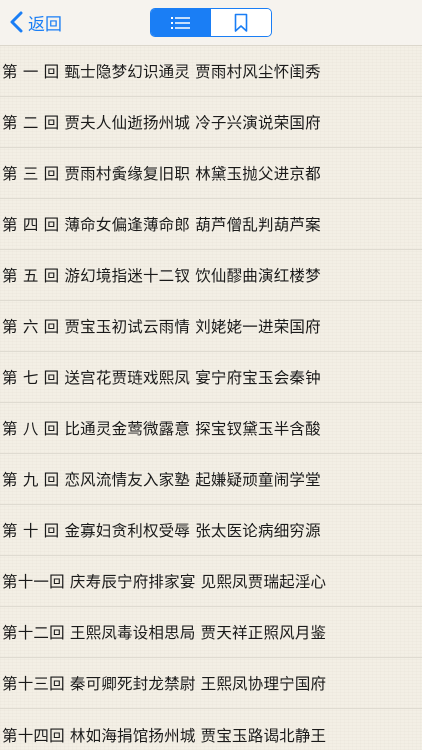 The width and height of the screenshot is (422, 750). Describe the element at coordinates (161, 327) in the screenshot. I see `chapter-title: 第 六 回 贾宝玉初试云雨情 刘姥姥一进荣国府` at that location.